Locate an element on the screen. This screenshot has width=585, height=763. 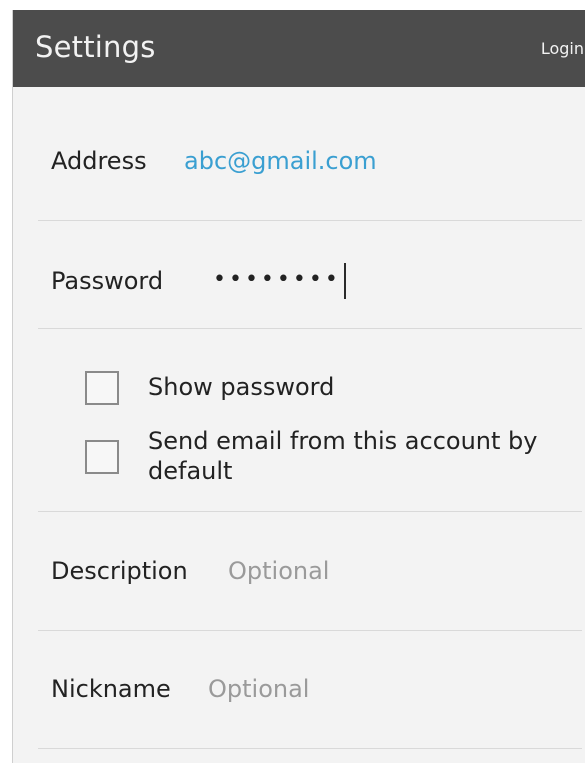
description-field: Optional is located at coordinates (278, 571).